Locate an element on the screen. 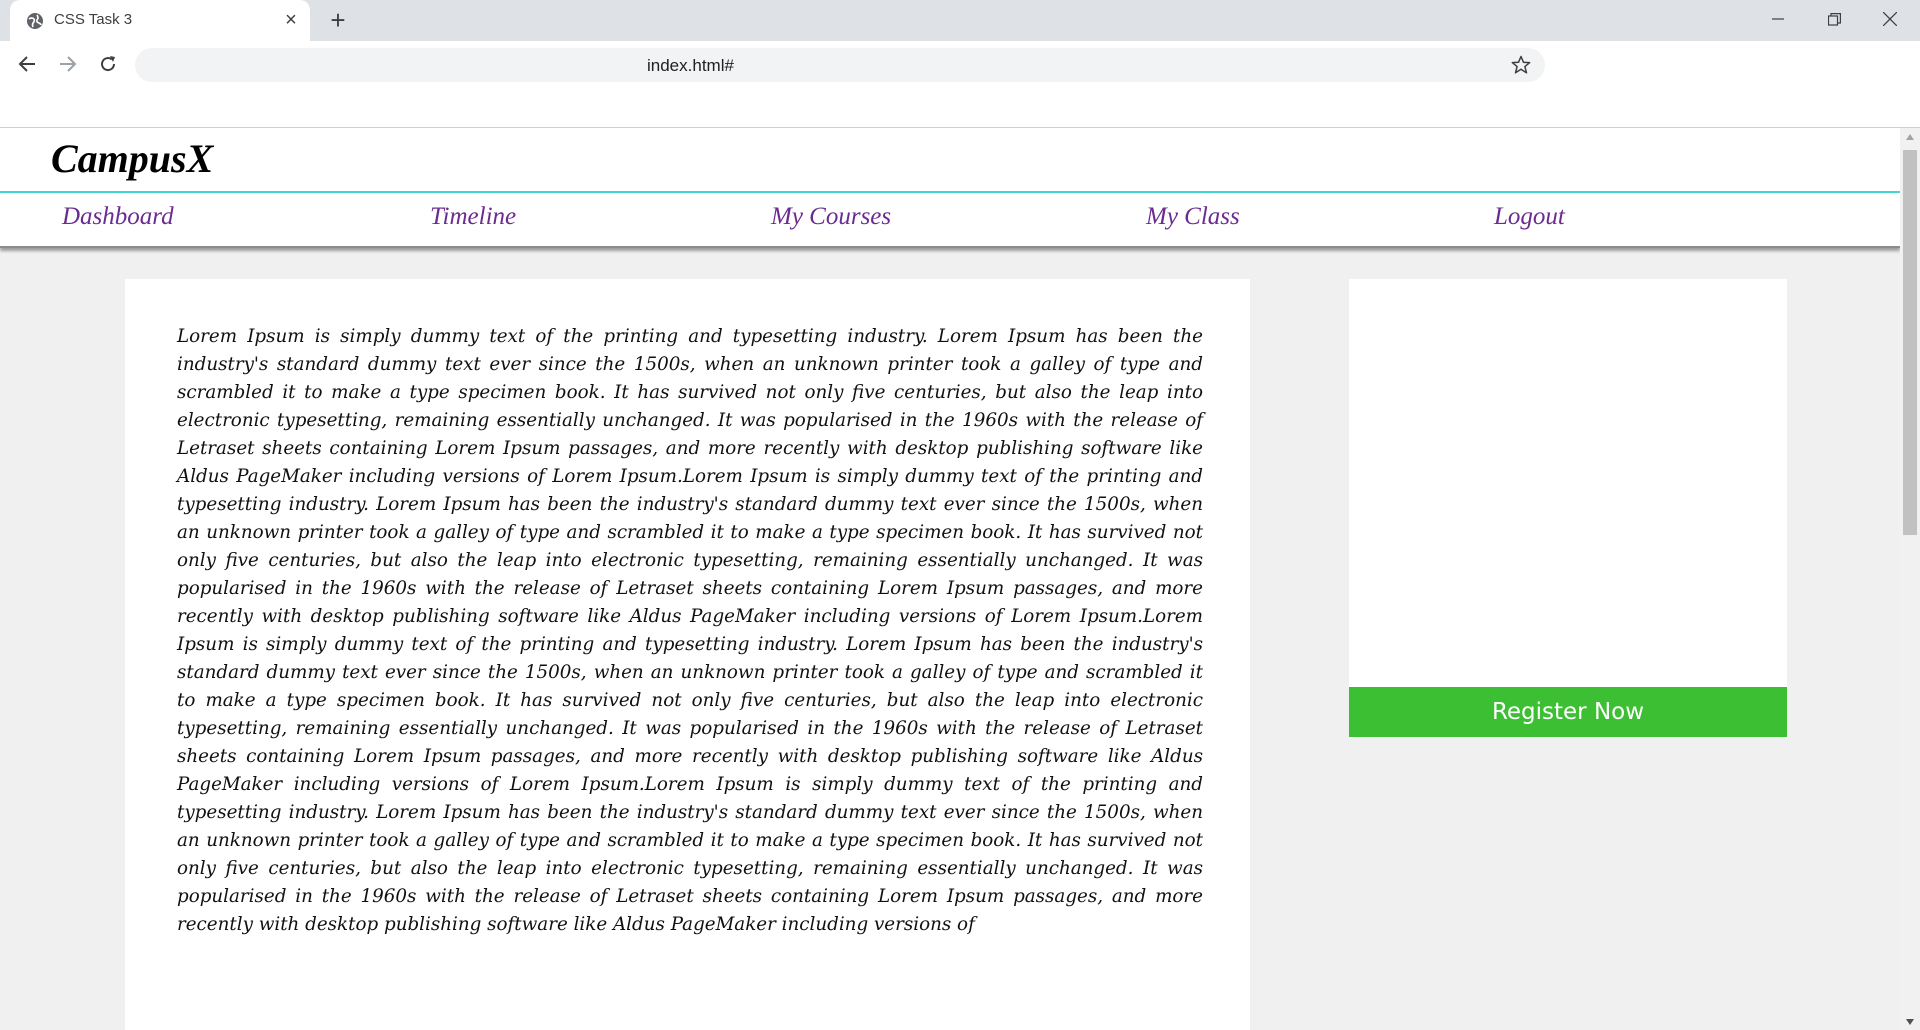 The height and width of the screenshot is (1030, 1920). scroll-up-button is located at coordinates (1910, 136).